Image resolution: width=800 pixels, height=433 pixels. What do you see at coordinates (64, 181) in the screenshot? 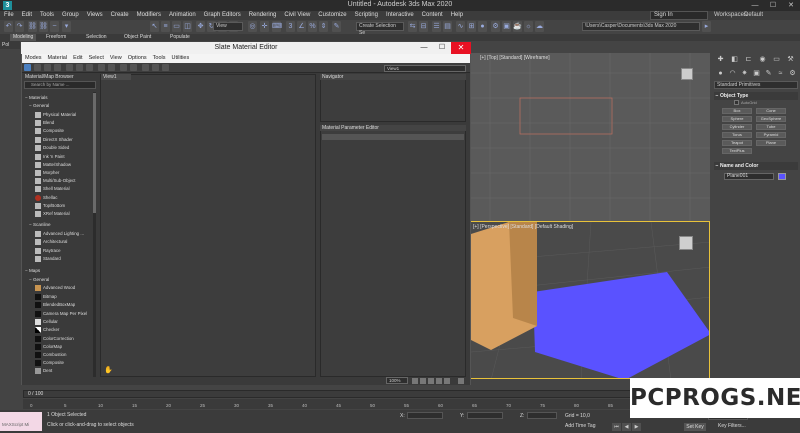
I see `list-item: Multi/Sub-Object` at bounding box center [64, 181].